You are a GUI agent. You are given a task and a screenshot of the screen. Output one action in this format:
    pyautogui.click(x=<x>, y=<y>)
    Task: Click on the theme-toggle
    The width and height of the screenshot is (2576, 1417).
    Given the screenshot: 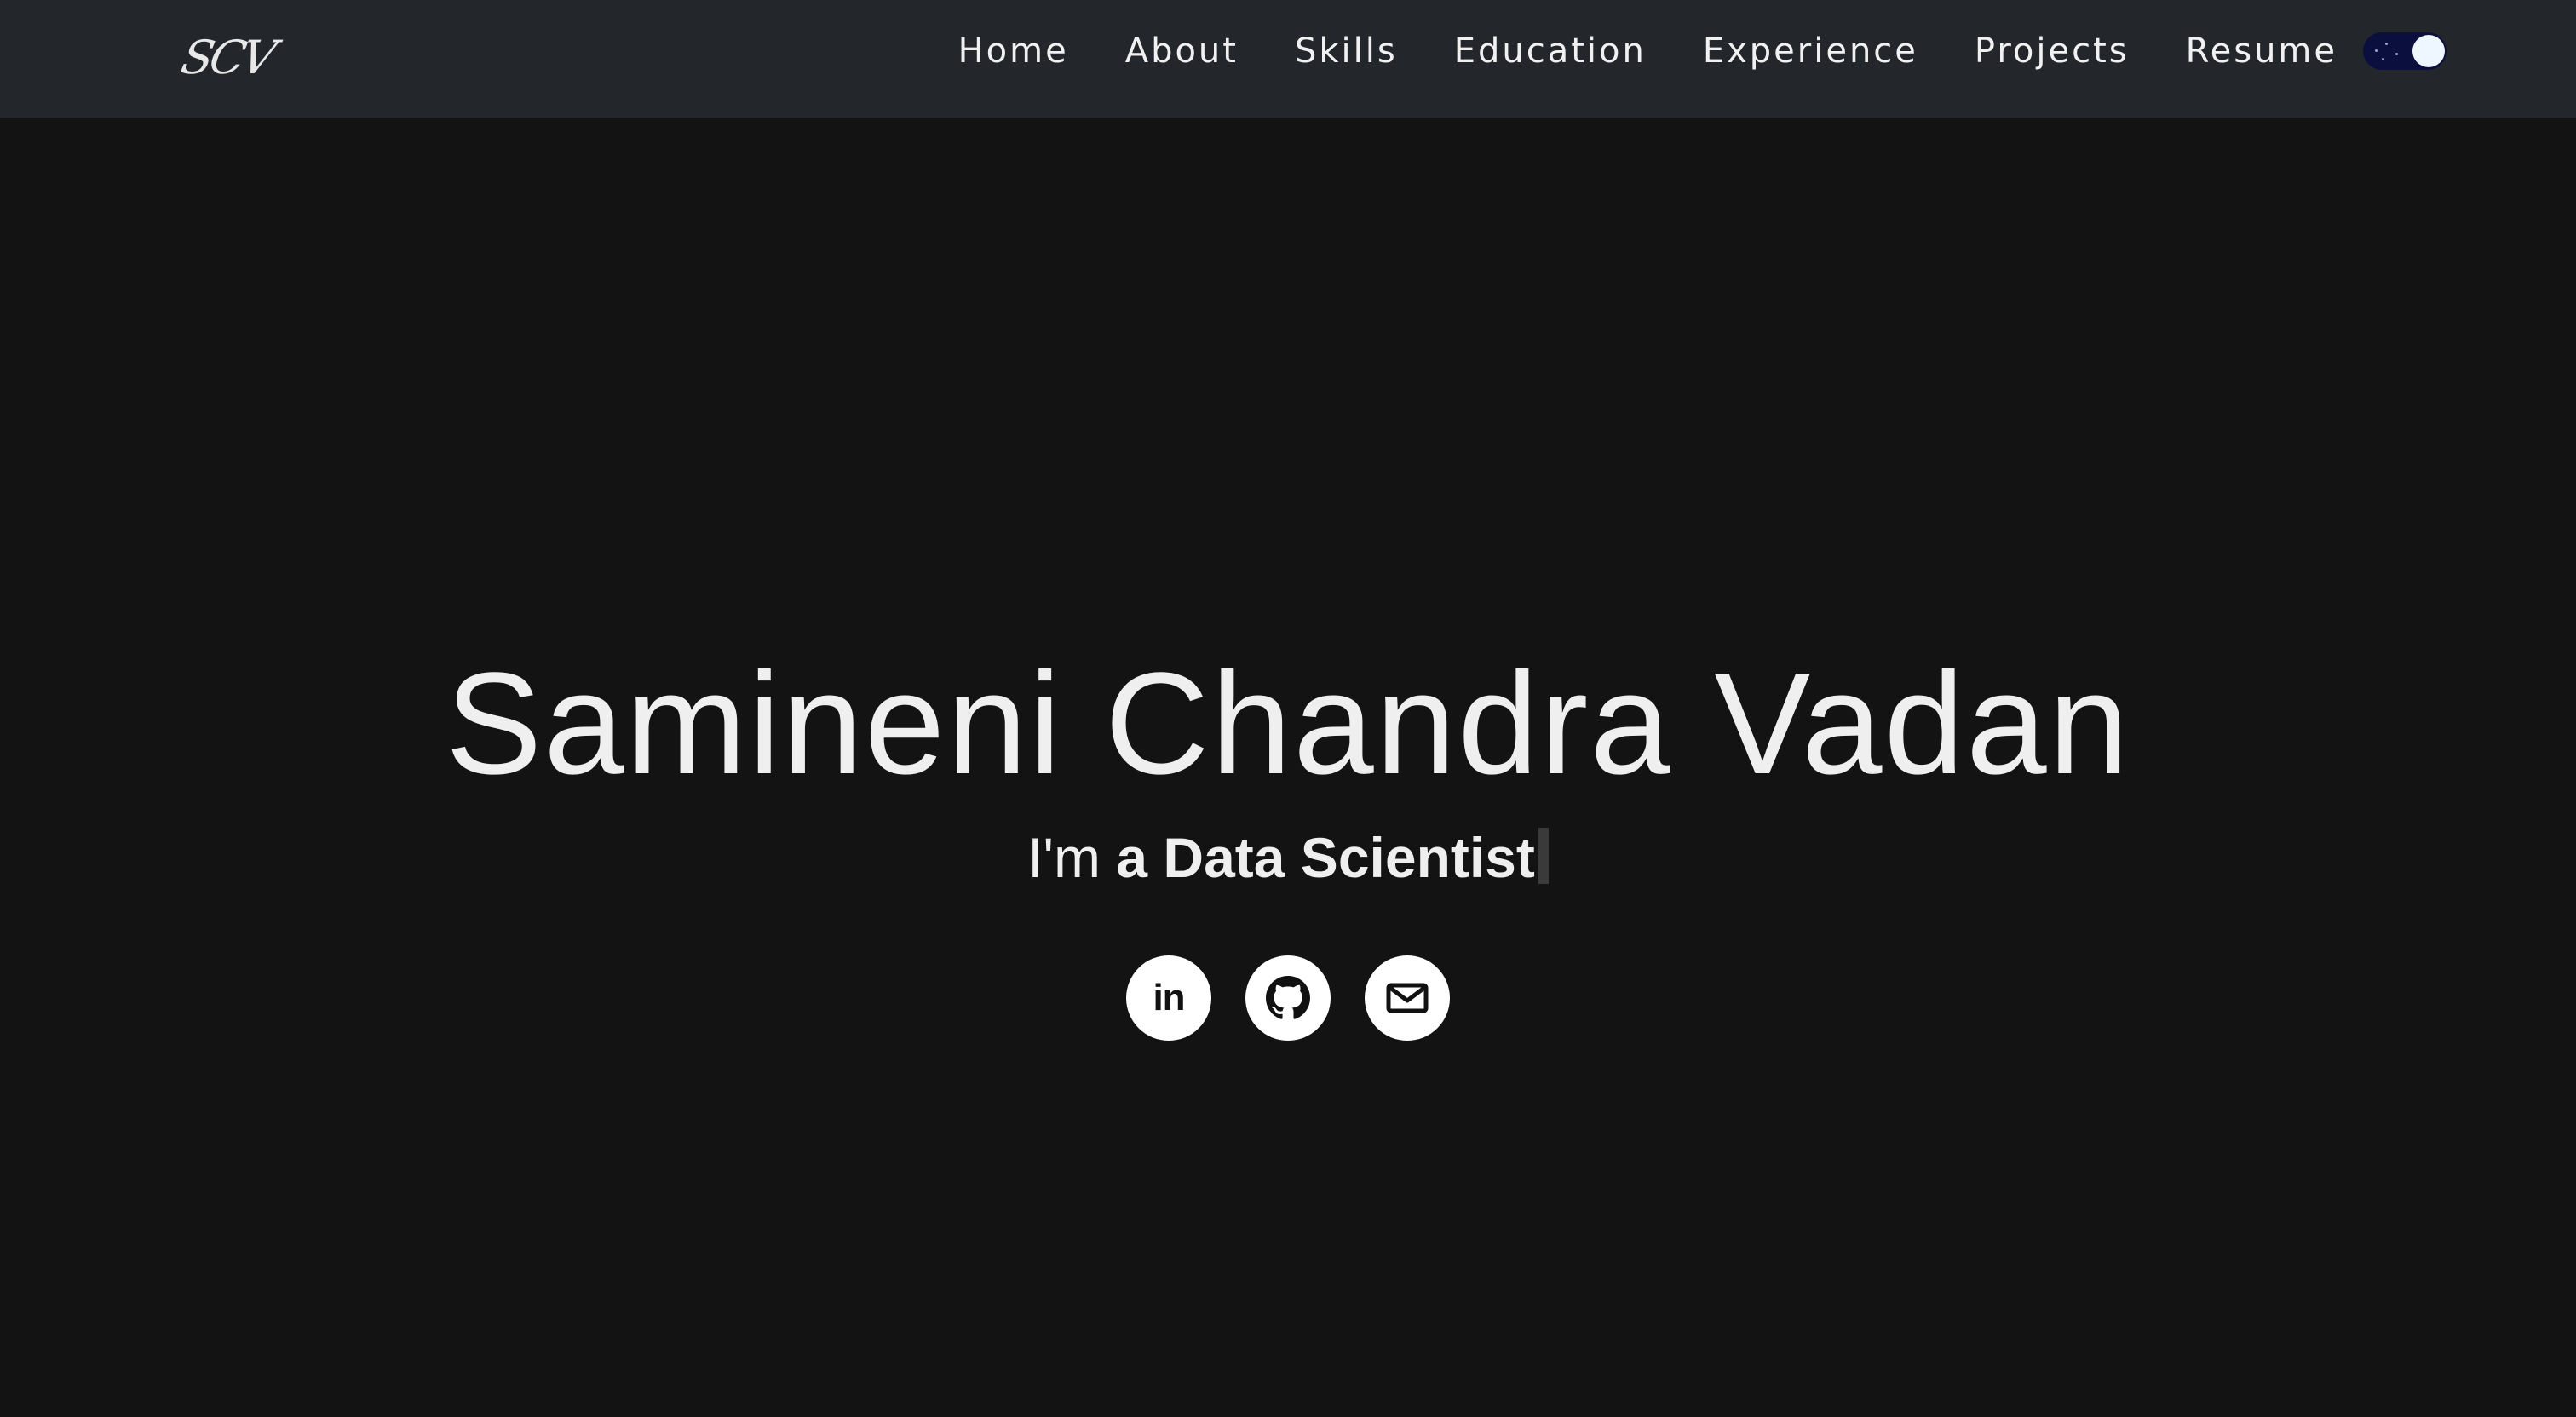 What is the action you would take?
    pyautogui.click(x=2405, y=51)
    